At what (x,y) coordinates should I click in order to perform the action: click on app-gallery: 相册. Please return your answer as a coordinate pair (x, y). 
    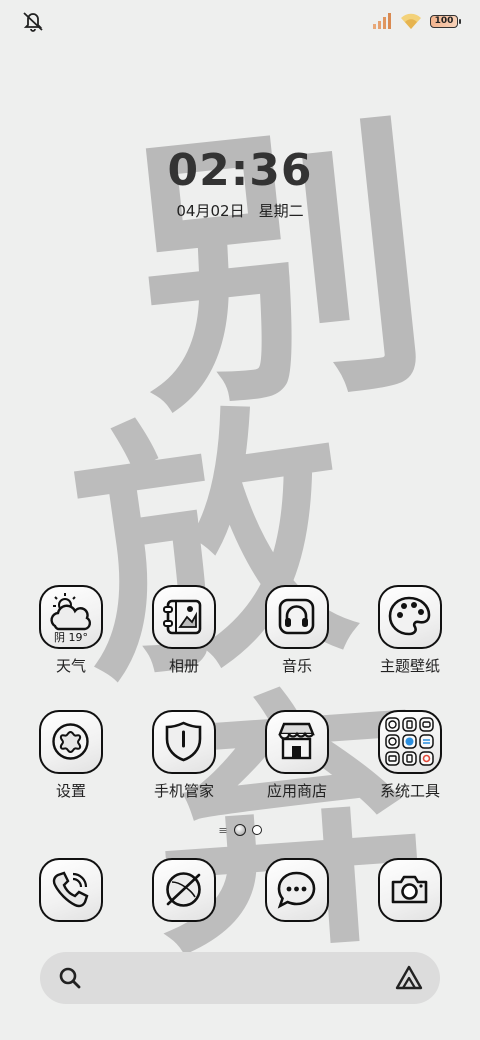
    Looking at the image, I should click on (184, 630).